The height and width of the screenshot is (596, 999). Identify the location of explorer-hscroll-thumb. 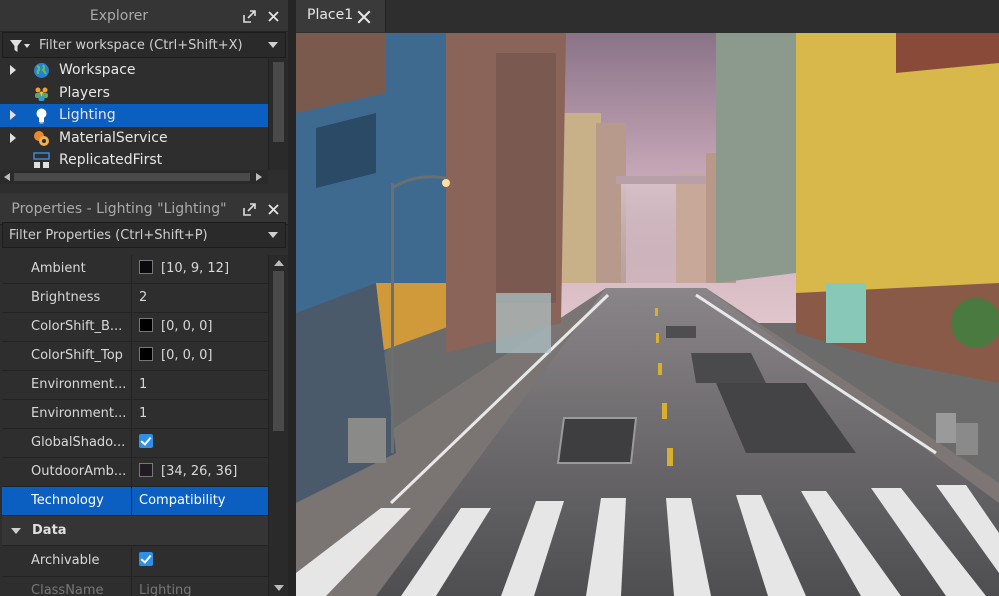
(132, 177).